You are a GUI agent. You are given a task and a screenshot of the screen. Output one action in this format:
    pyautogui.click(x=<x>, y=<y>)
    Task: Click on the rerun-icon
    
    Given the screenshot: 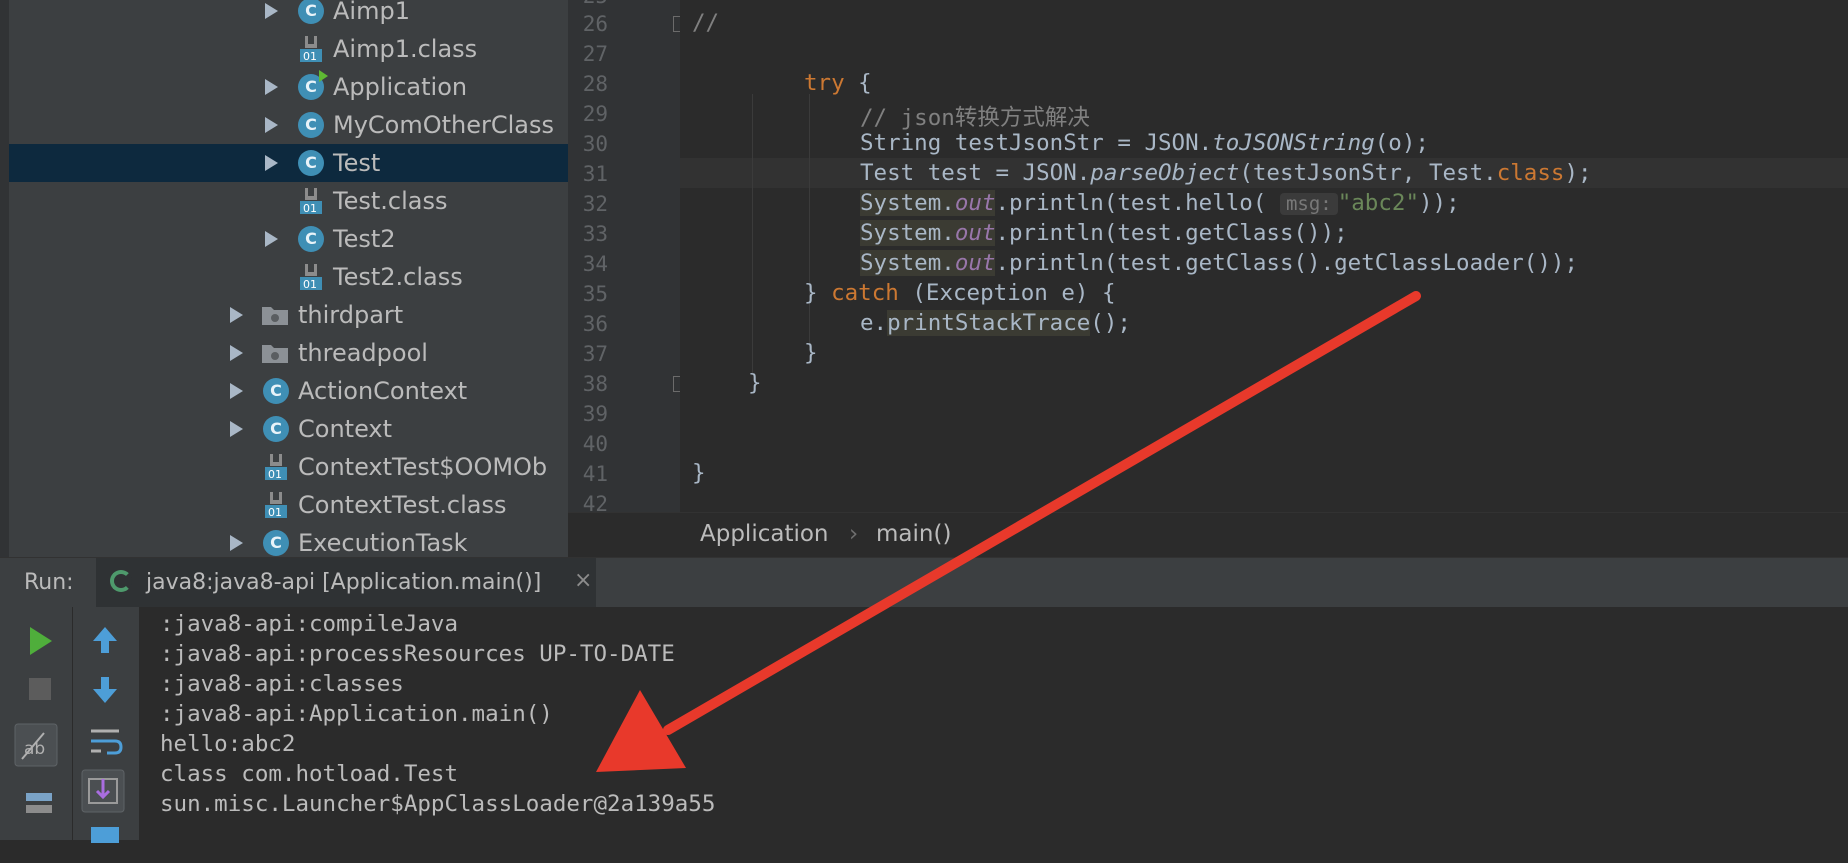 What is the action you would take?
    pyautogui.click(x=40, y=641)
    